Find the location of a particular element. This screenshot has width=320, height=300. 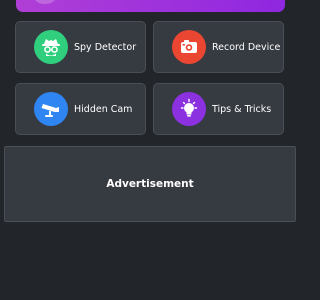

spy-detector-button: Spy Detector is located at coordinates (80, 47).